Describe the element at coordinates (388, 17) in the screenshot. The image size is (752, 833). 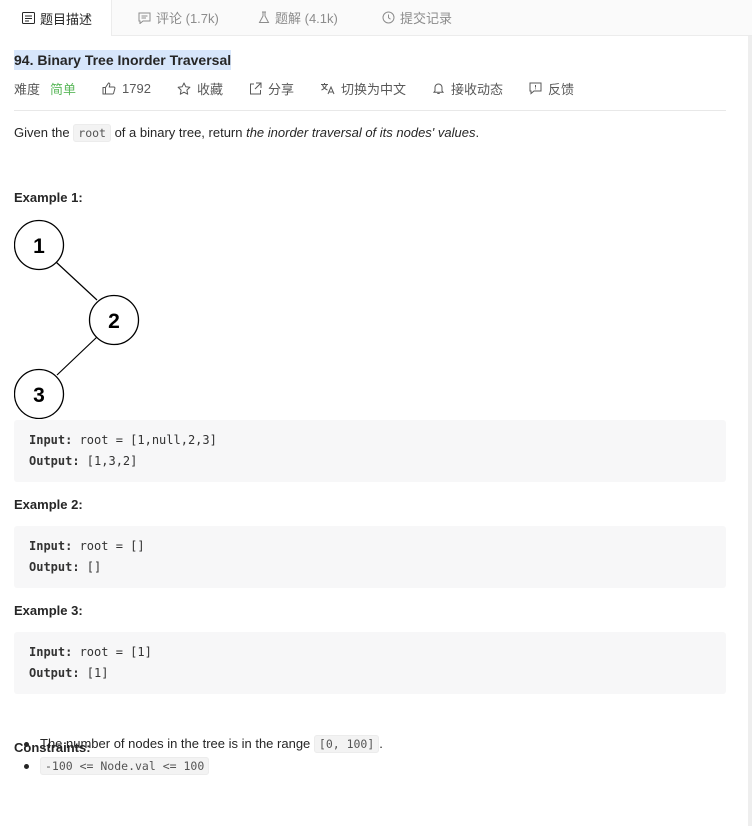
I see `clock-icon` at that location.